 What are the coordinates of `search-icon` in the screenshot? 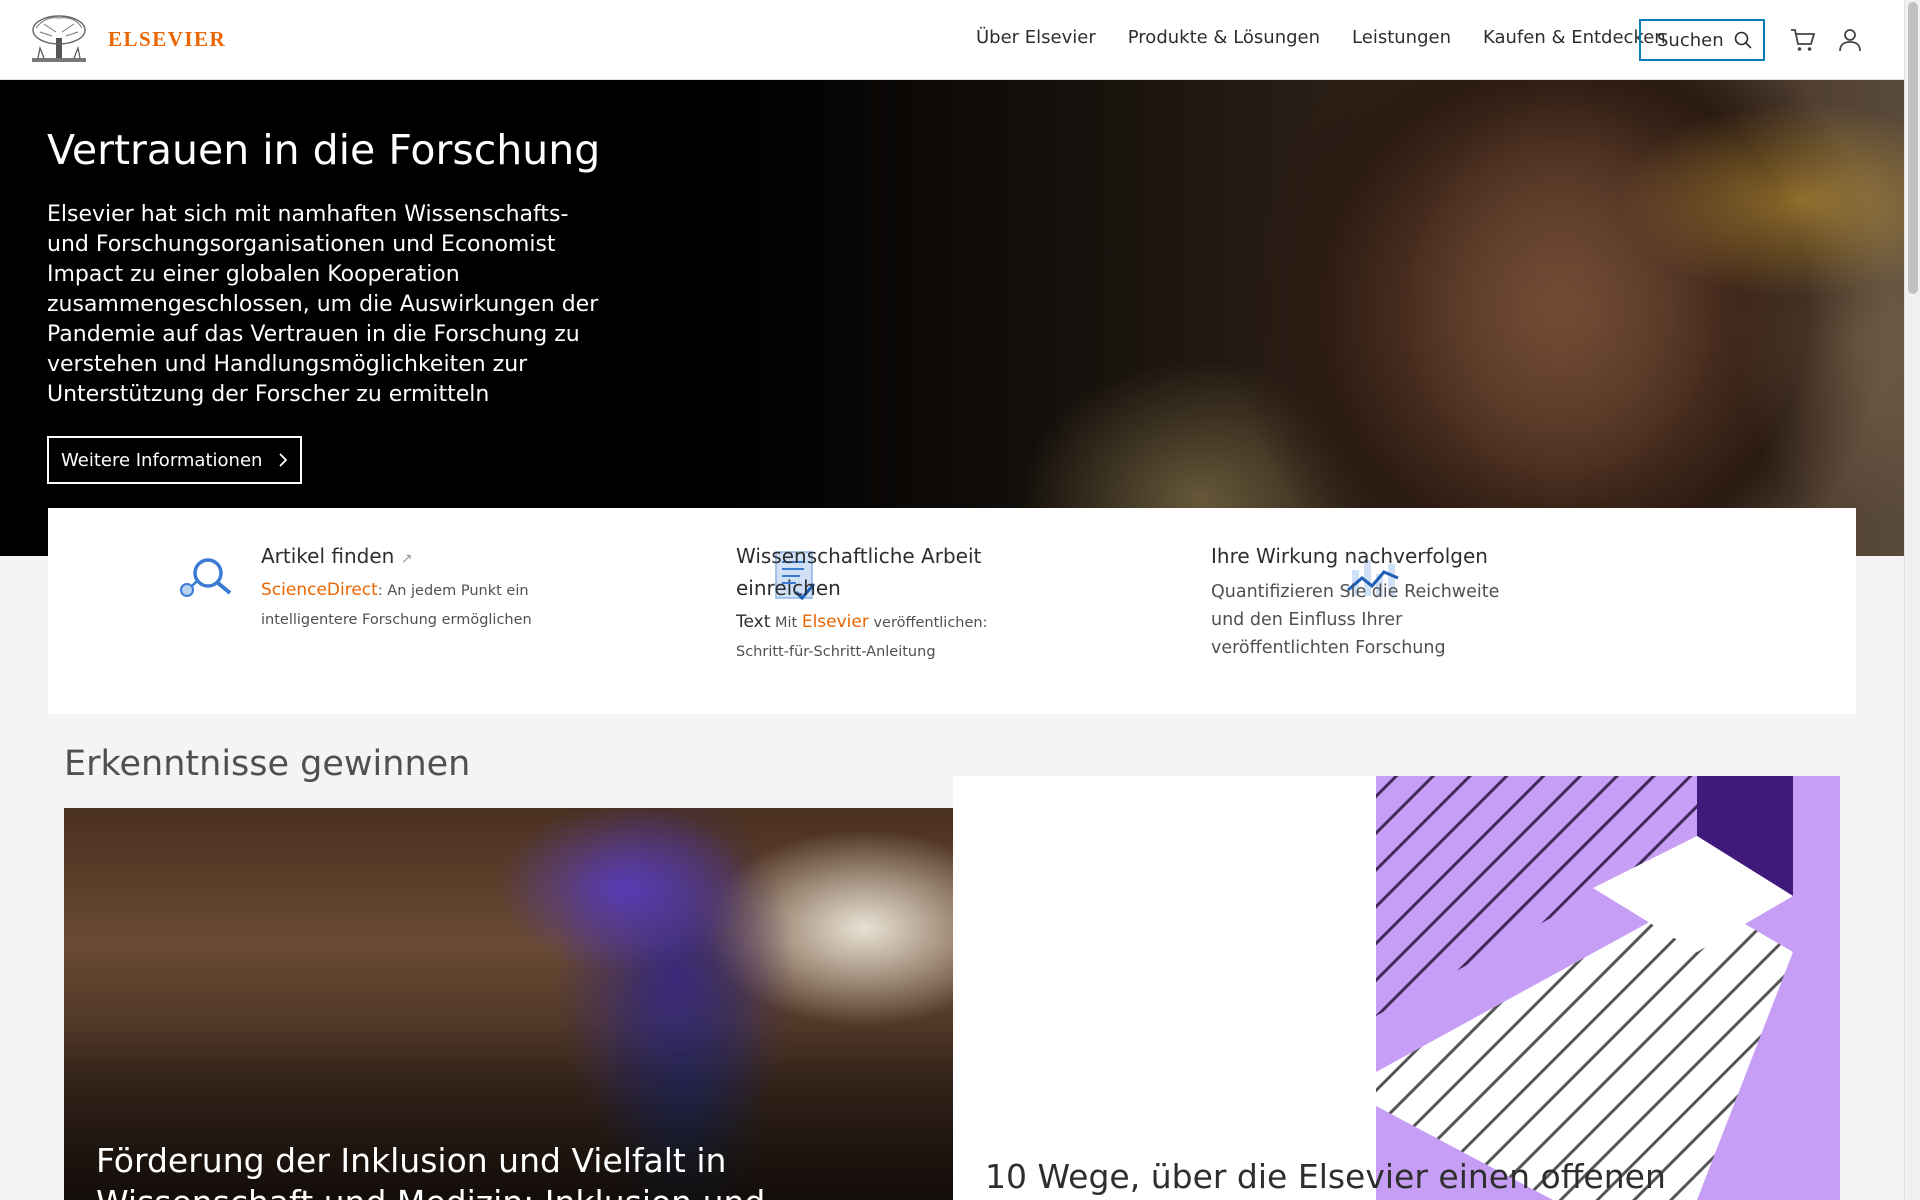 It's located at (1743, 40).